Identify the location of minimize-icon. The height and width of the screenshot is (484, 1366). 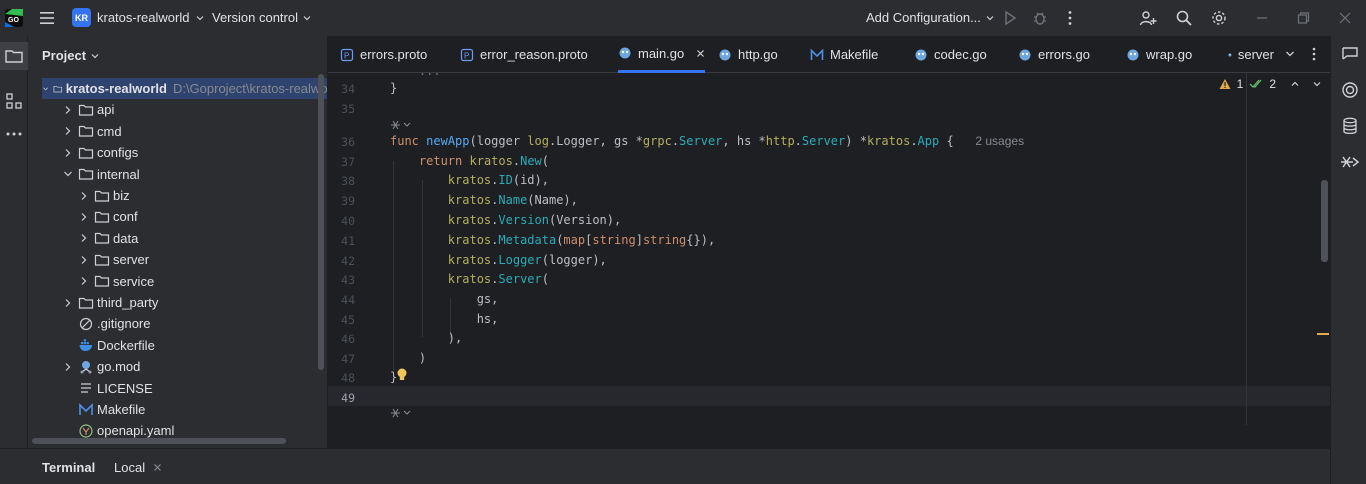
(1262, 18).